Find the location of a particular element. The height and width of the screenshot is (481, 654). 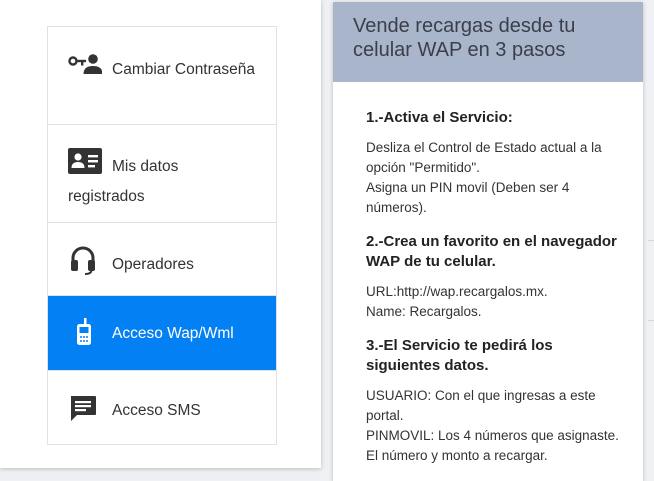

headset-icon is located at coordinates (83, 262).